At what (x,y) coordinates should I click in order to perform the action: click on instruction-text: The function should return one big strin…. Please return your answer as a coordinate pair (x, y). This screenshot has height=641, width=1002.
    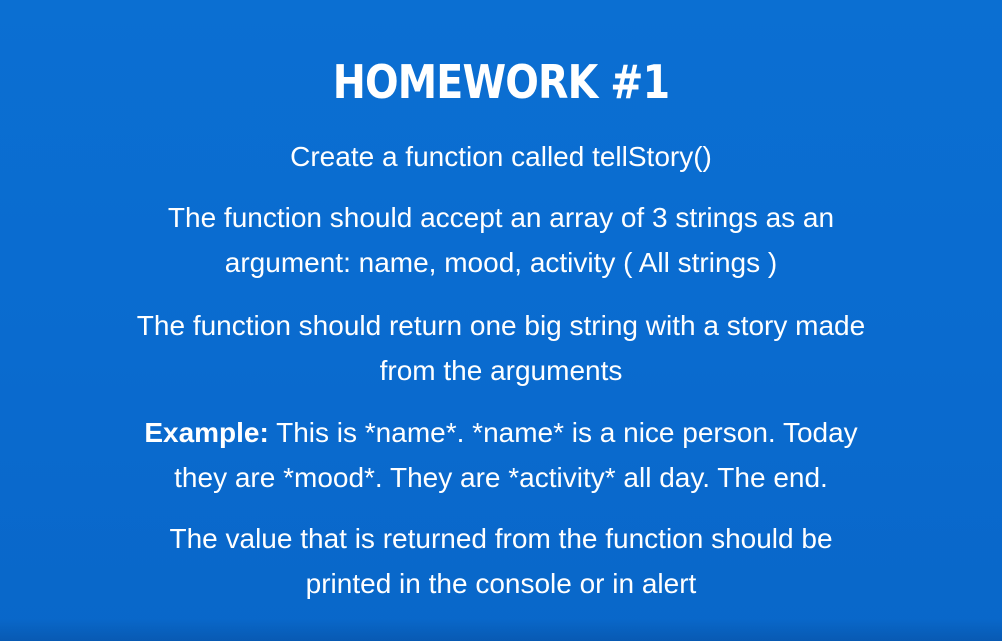
    Looking at the image, I should click on (501, 325).